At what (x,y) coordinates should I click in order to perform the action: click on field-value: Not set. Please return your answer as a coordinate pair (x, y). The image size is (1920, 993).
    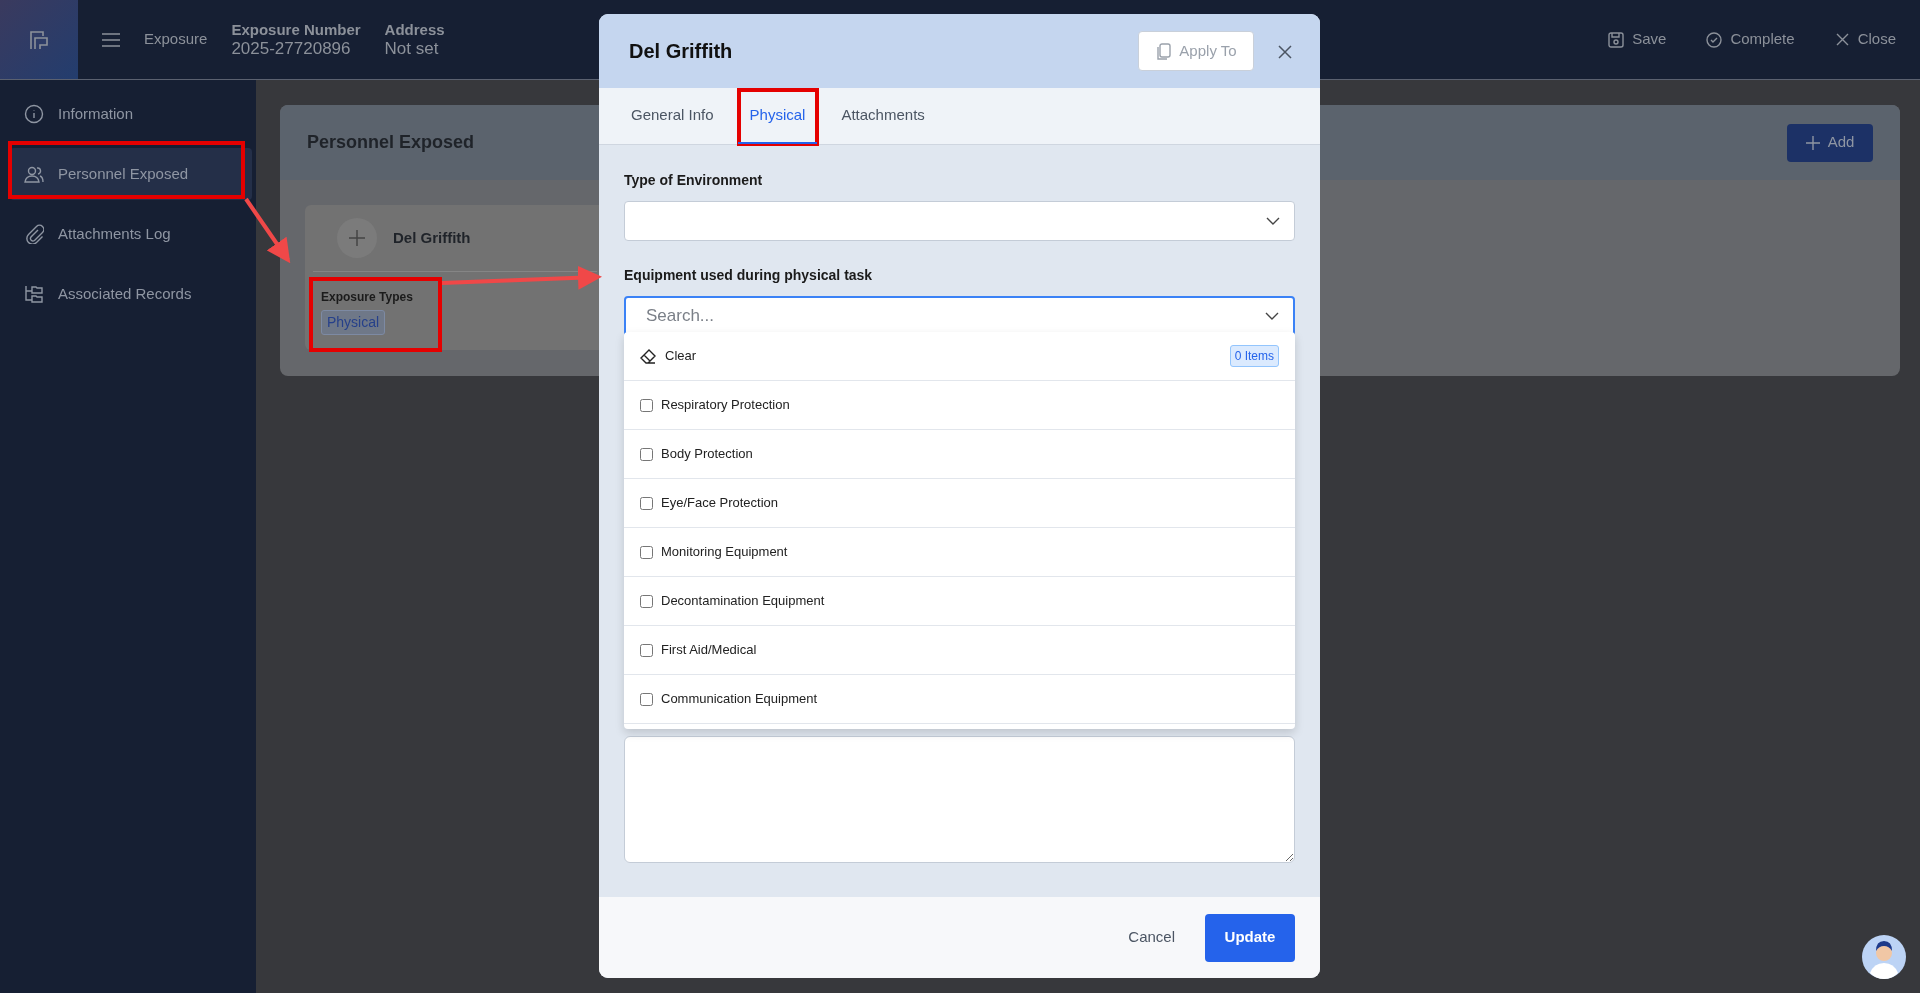
    Looking at the image, I should click on (412, 48).